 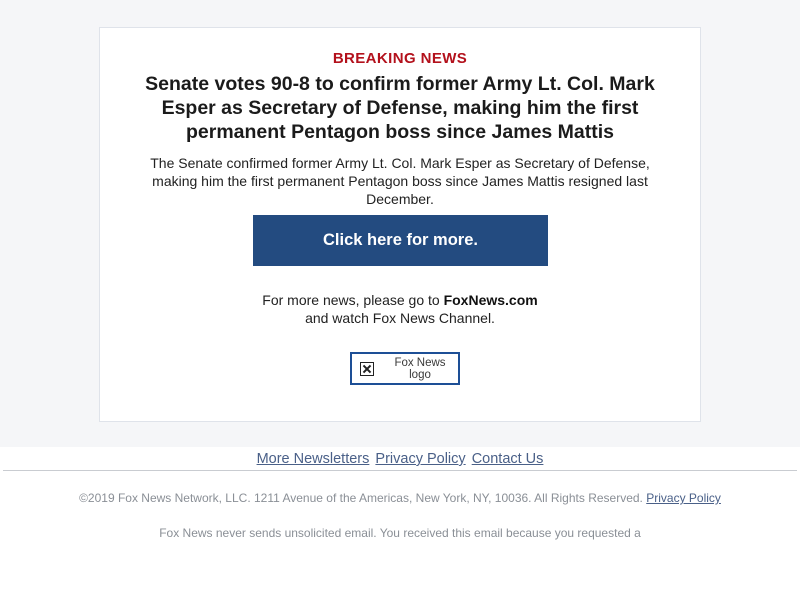 What do you see at coordinates (683, 498) in the screenshot?
I see `copyright-privacy-link: Privacy Policy` at bounding box center [683, 498].